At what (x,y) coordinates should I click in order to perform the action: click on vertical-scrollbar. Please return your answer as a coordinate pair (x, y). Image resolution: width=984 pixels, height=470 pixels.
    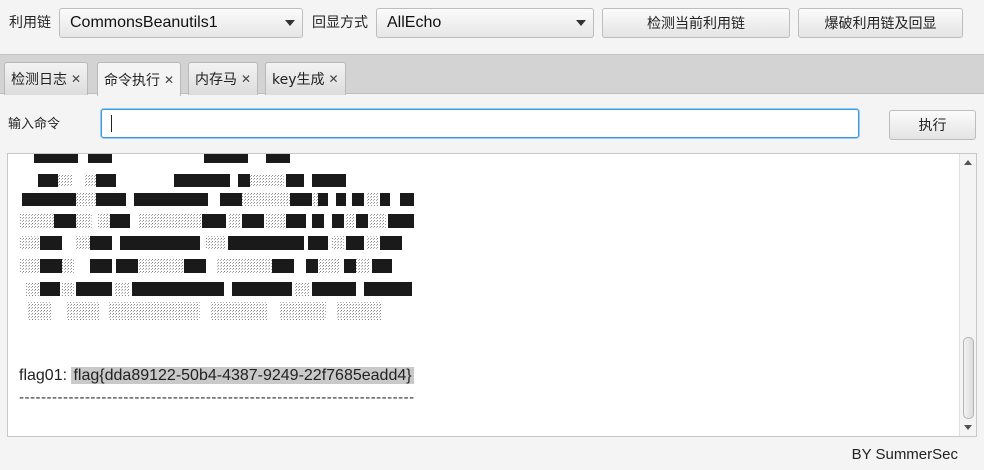
    Looking at the image, I should click on (967, 295).